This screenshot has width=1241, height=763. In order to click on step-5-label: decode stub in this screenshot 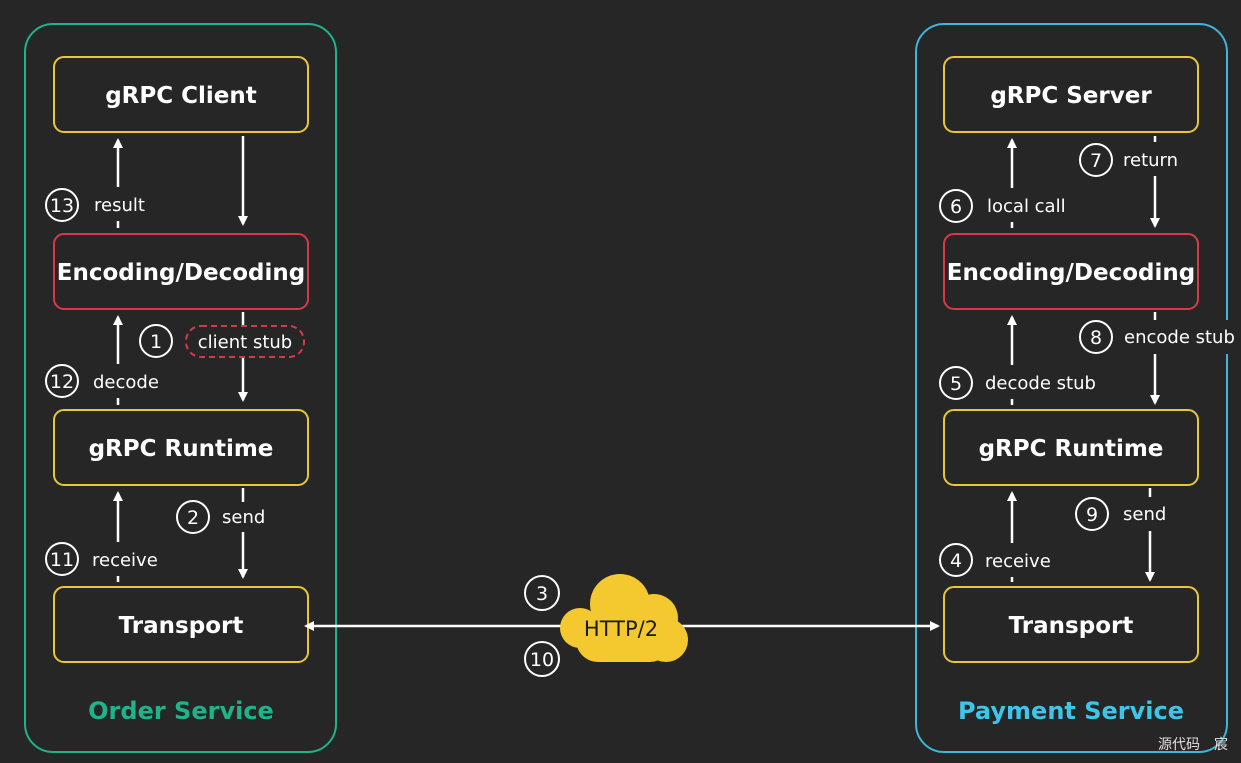, I will do `click(1040, 383)`.